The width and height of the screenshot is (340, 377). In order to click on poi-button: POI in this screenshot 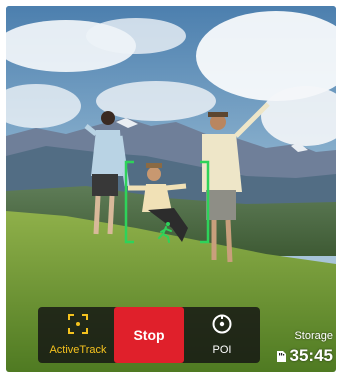, I will do `click(222, 335)`.